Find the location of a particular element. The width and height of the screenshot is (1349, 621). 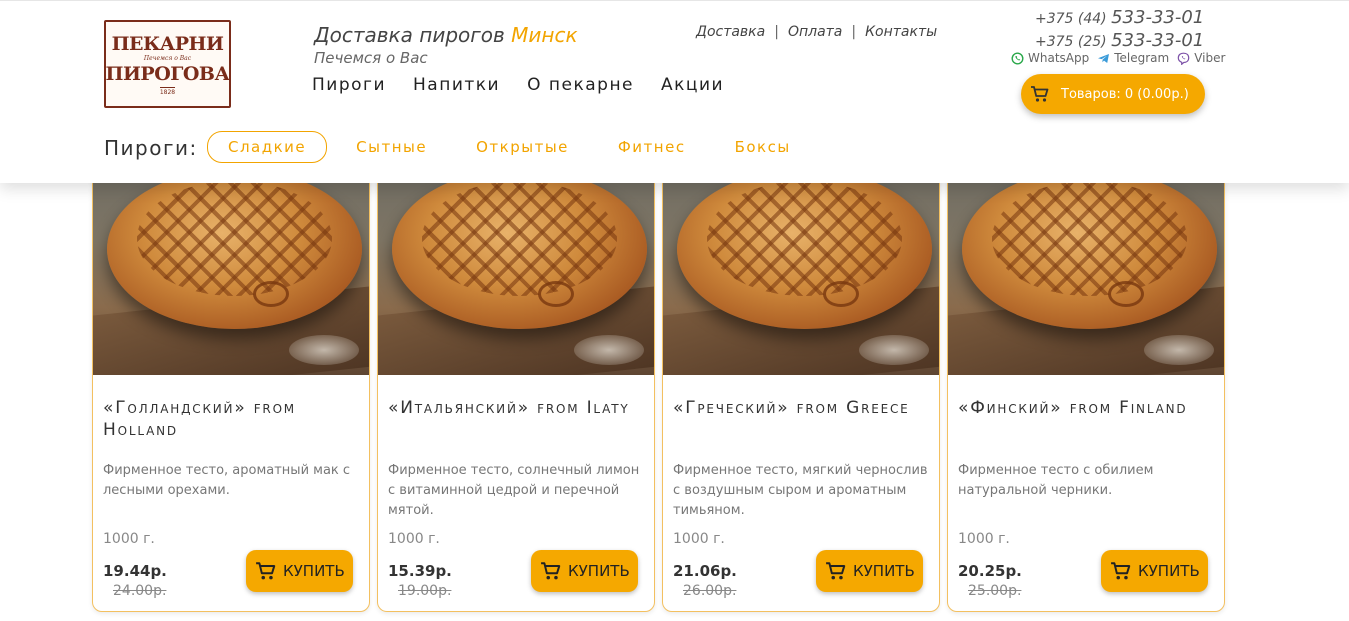

product-title: «Греческий» from Greece is located at coordinates (802, 408).